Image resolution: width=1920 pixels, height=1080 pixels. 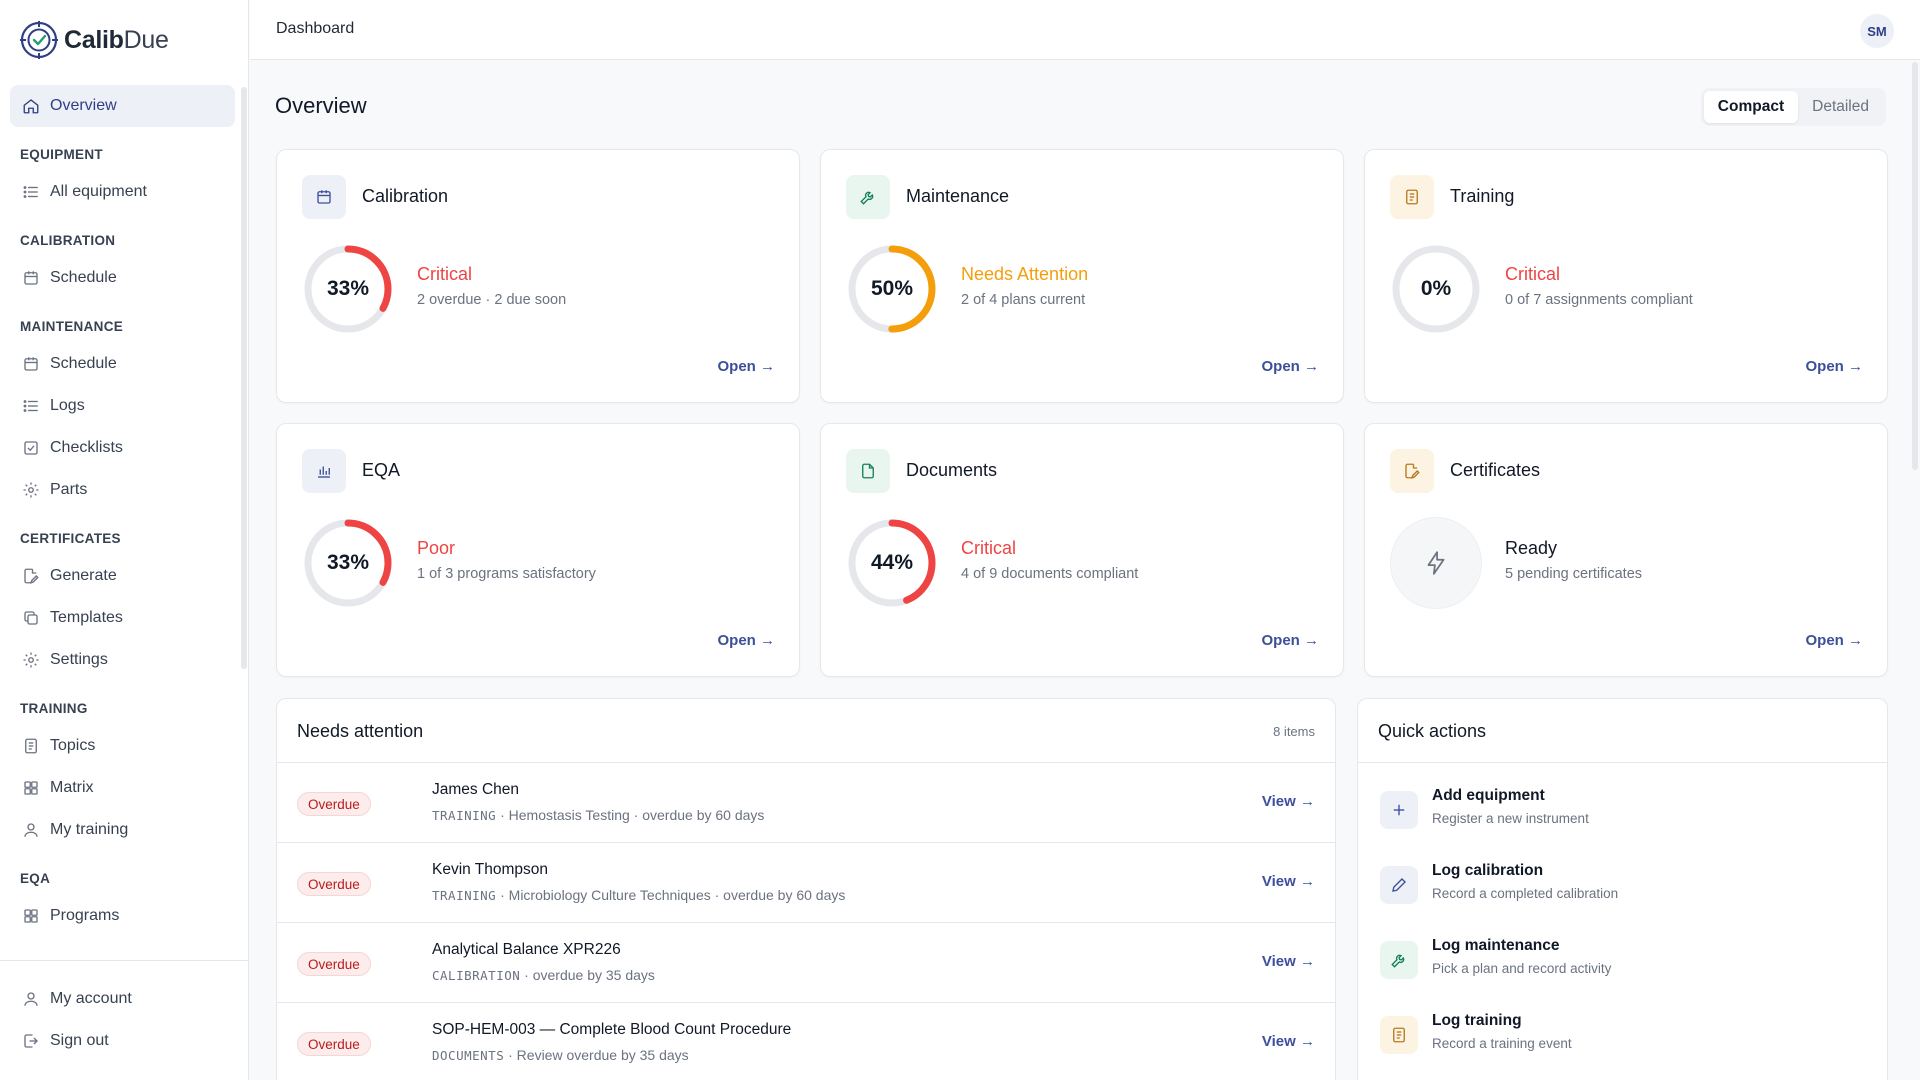 I want to click on card-title: Documents, so click(x=952, y=470).